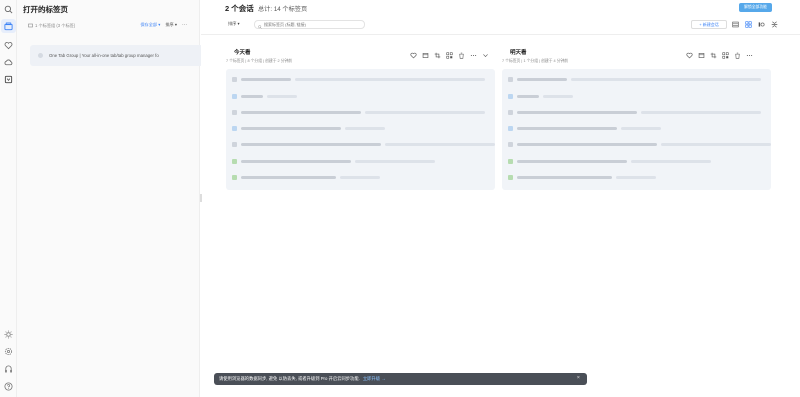 Image resolution: width=800 pixels, height=397 pixels. I want to click on save-all-label: 保存全部, so click(149, 24).